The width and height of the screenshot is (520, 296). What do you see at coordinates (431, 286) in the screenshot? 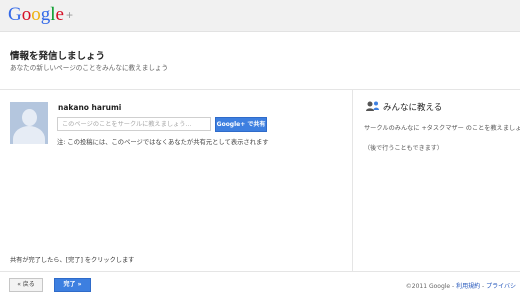
I see `copyright-text: ©2011 Google -` at bounding box center [431, 286].